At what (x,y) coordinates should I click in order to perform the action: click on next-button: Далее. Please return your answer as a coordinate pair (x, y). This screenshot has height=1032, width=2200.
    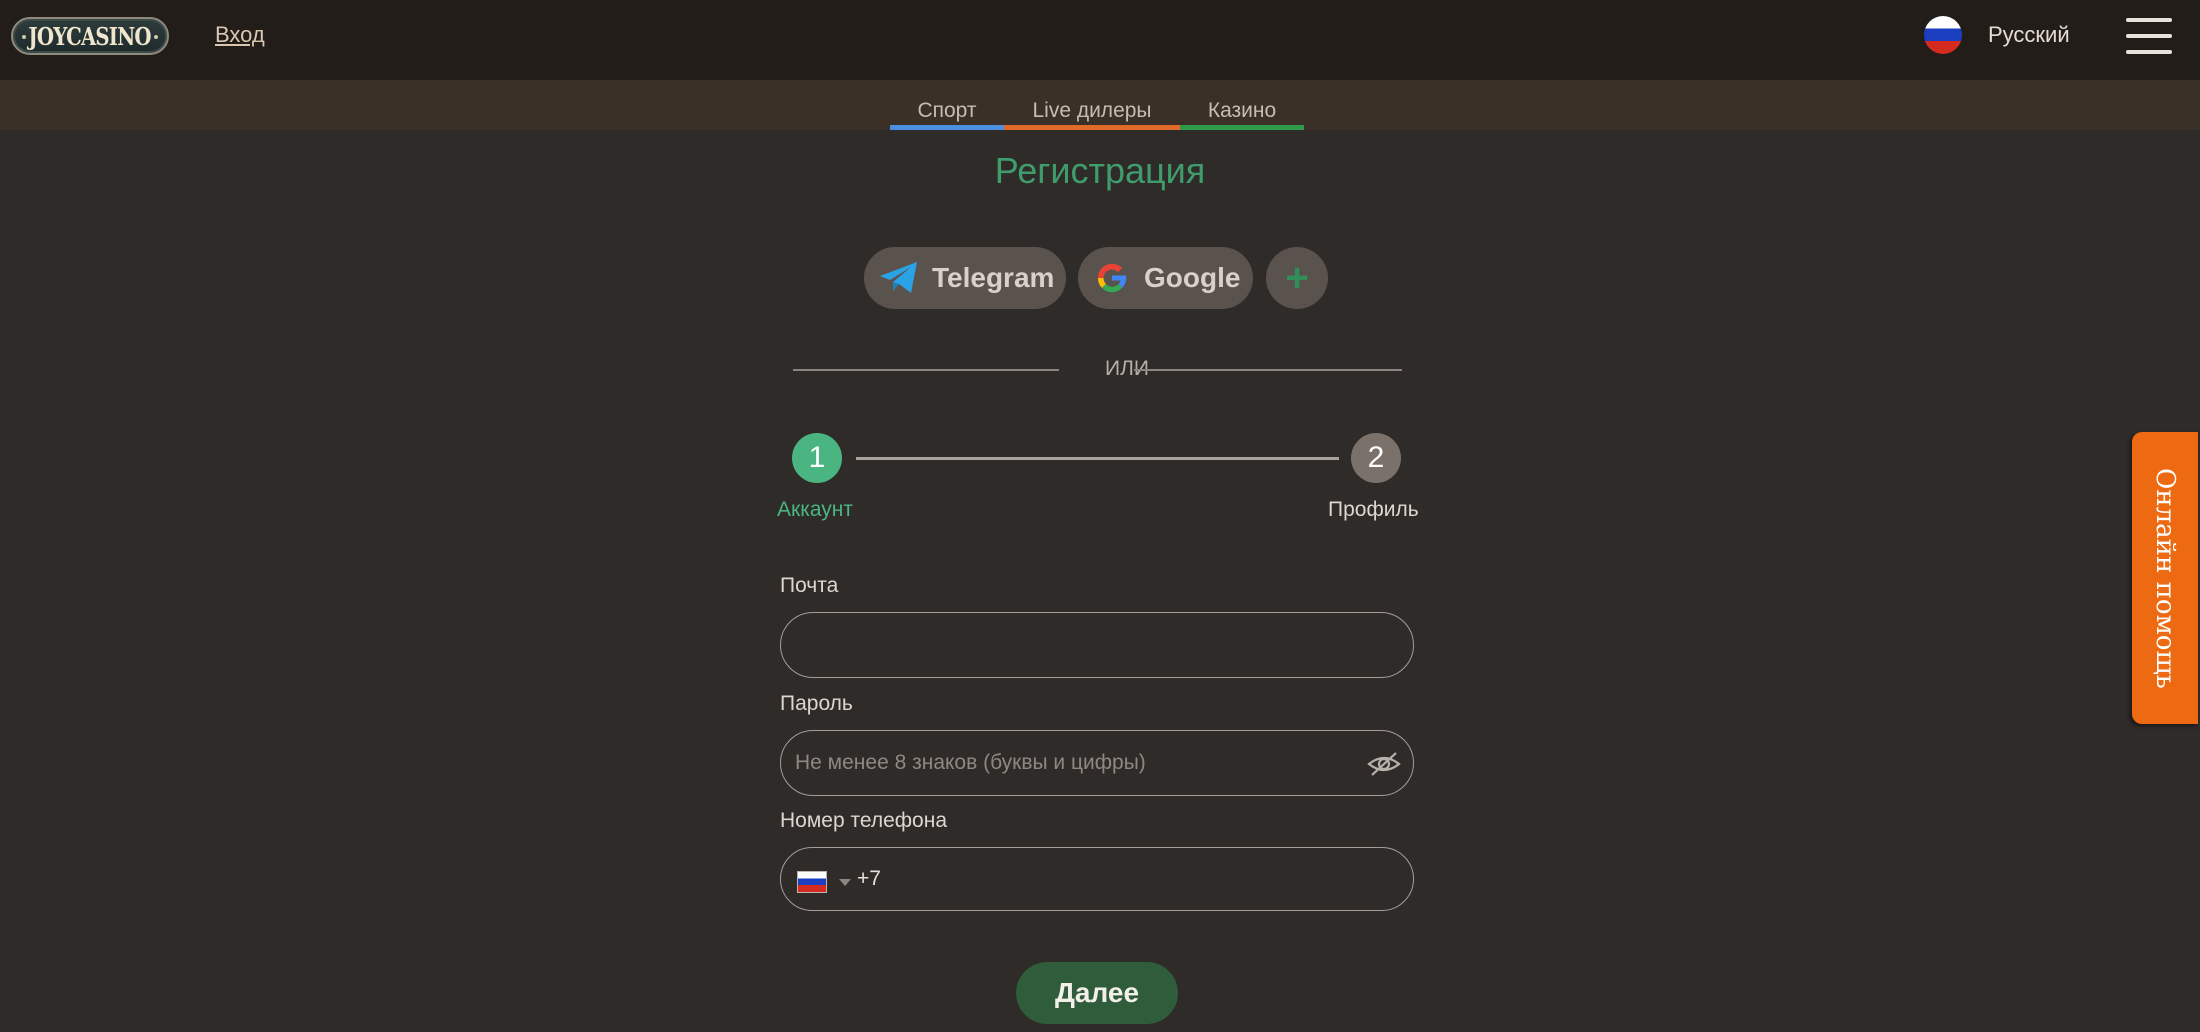
    Looking at the image, I should click on (1097, 993).